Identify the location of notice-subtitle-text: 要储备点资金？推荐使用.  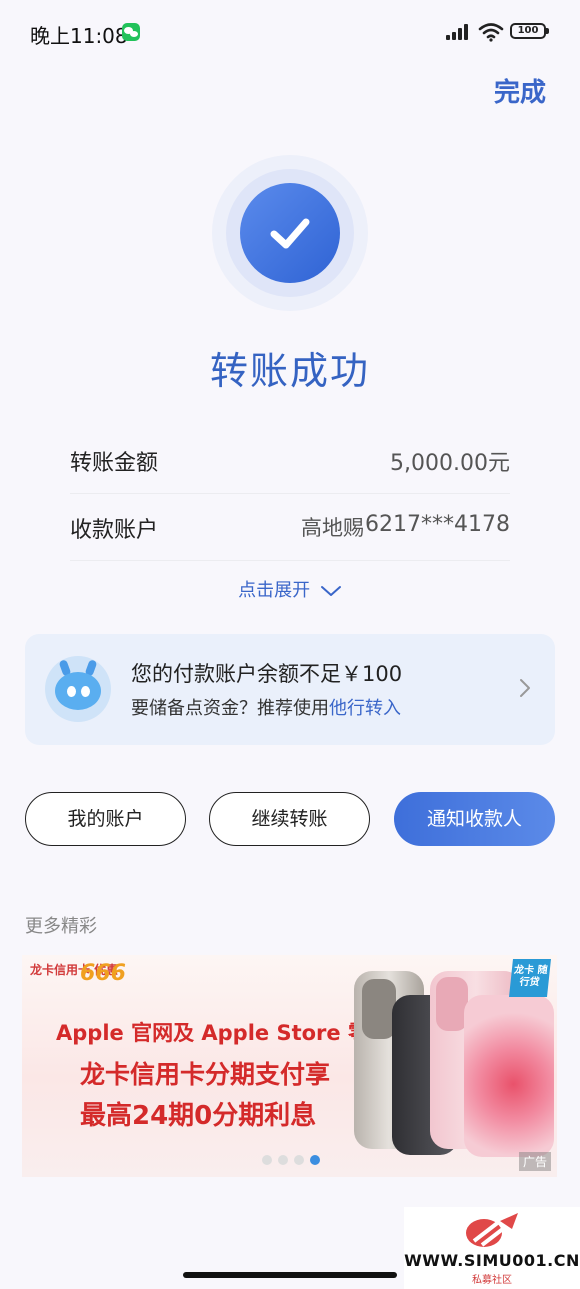
(230, 708).